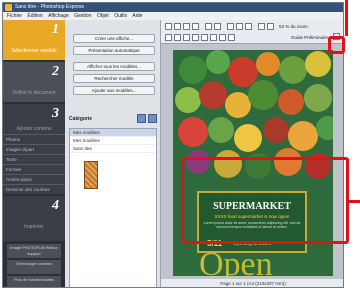 This screenshot has height=292, width=360. I want to click on menu-manage: Gestion, so click(82, 16).